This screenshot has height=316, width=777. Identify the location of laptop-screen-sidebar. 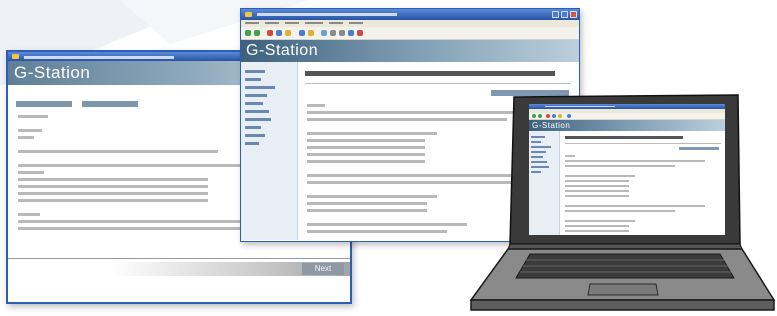
(544, 183).